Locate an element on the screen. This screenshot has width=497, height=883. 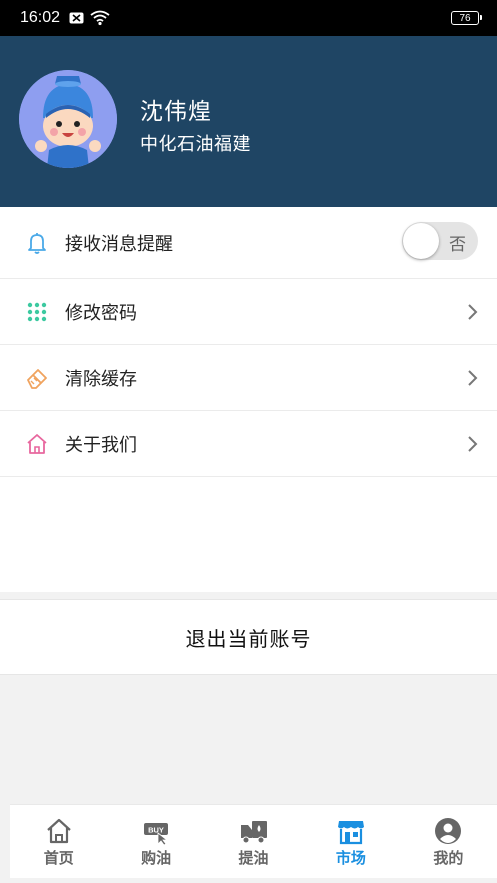
toggle-knob is located at coordinates (421, 241).